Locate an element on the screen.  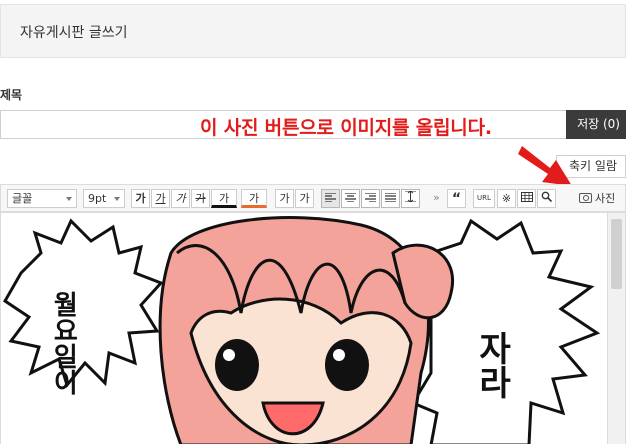
text-color-button: 가 is located at coordinates (224, 198).